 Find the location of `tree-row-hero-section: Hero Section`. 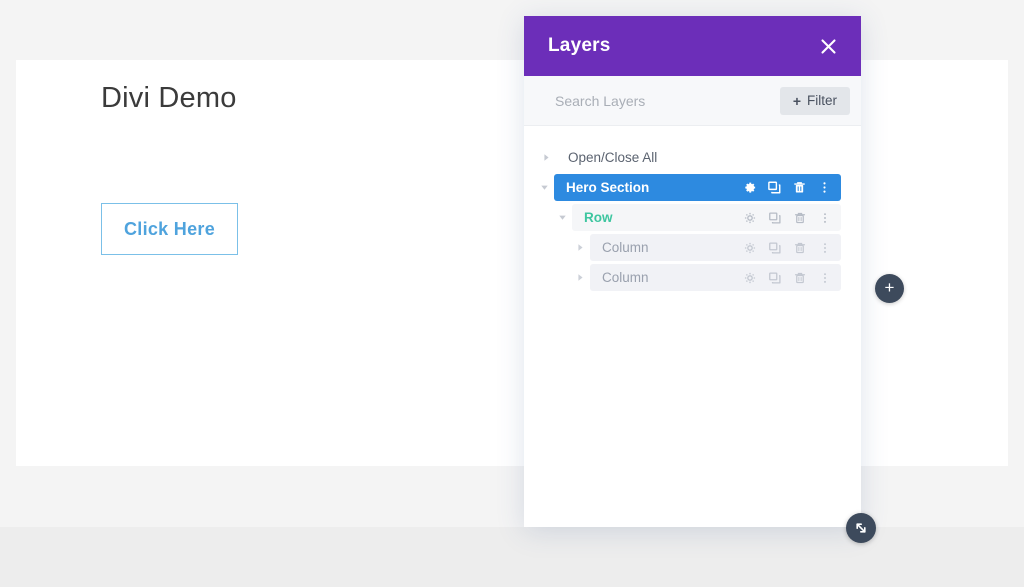

tree-row-hero-section: Hero Section is located at coordinates (687, 187).